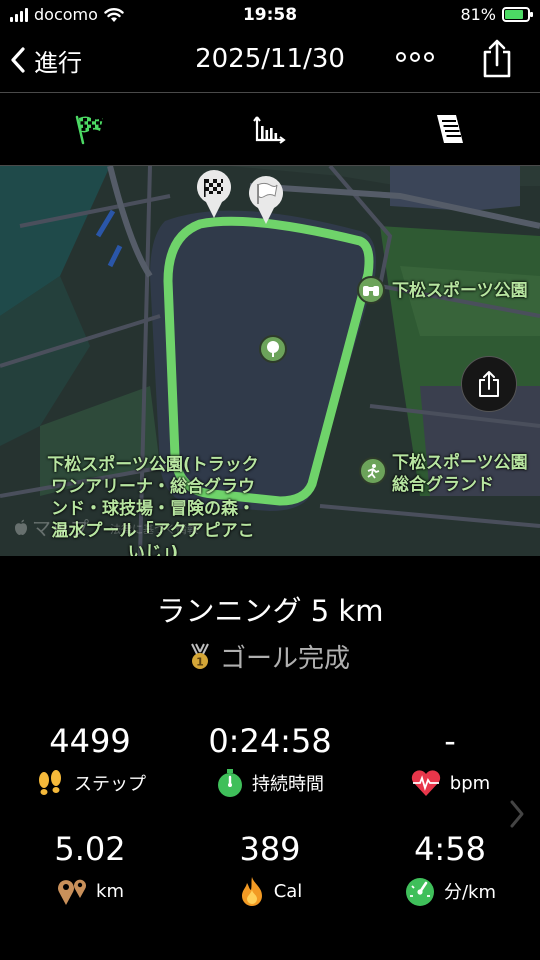 The width and height of the screenshot is (540, 960). I want to click on map-share-button, so click(489, 384).